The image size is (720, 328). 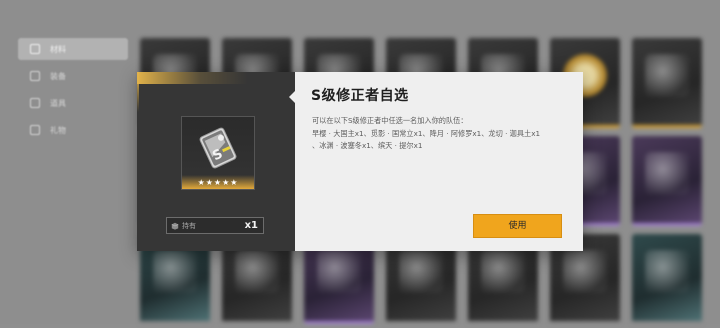 I want to click on item-preview-pane: S ★★★★★ 持有 x1, so click(x=216, y=161).